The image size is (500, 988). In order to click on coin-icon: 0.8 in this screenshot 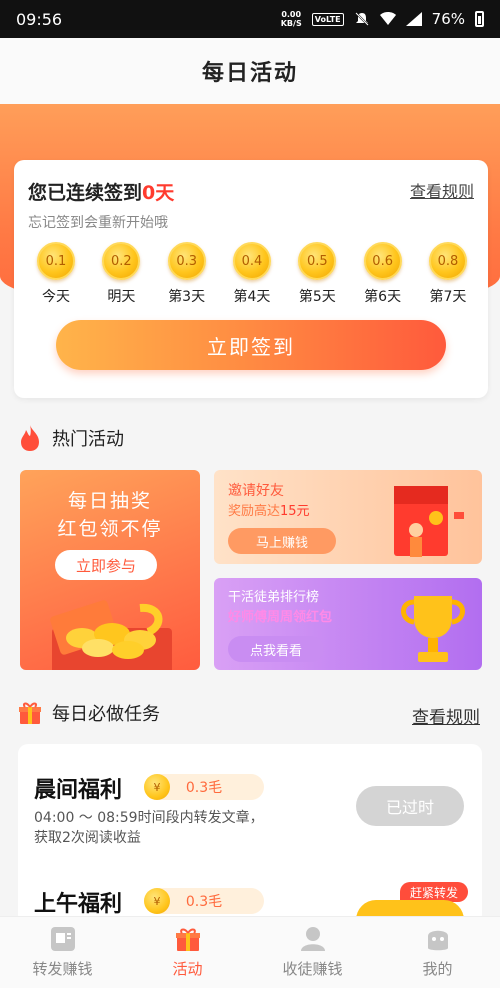, I will do `click(447, 261)`.